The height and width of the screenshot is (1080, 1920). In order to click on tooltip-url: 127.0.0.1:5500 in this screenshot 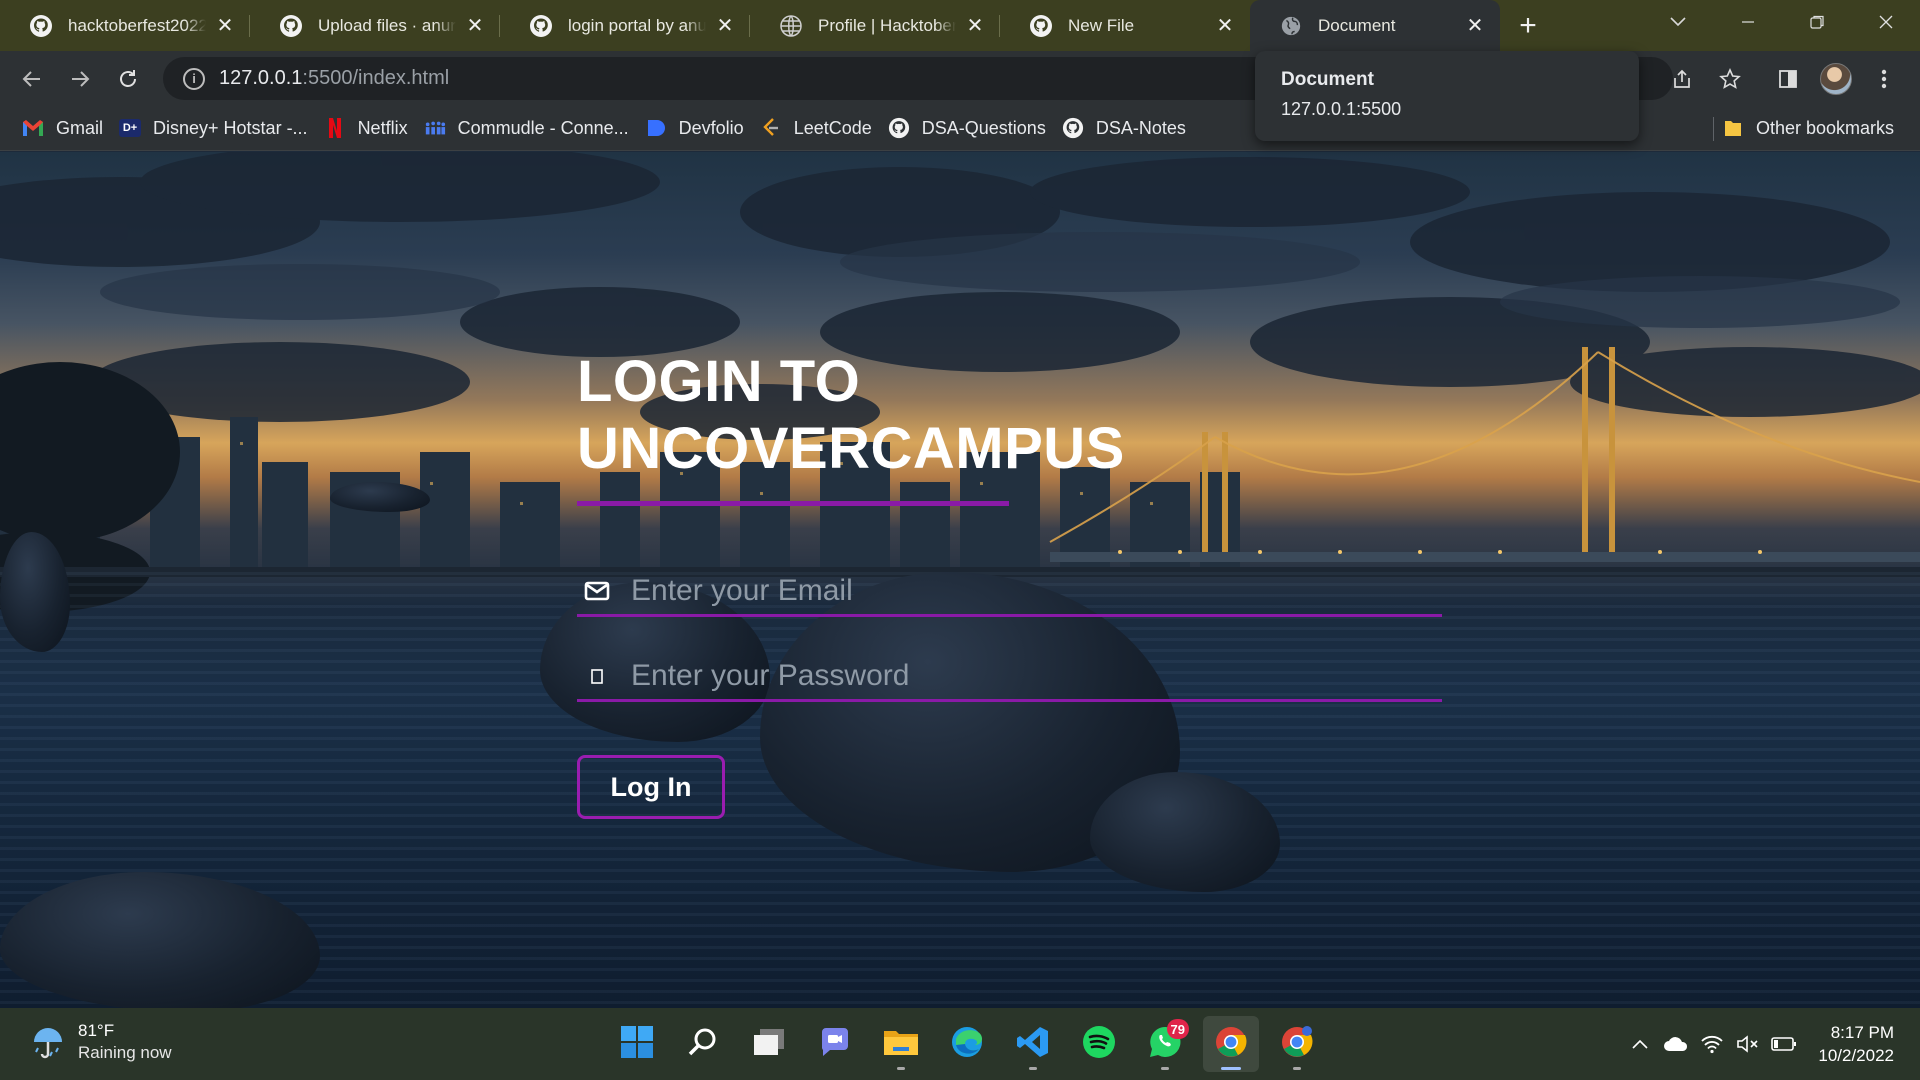, I will do `click(1341, 109)`.